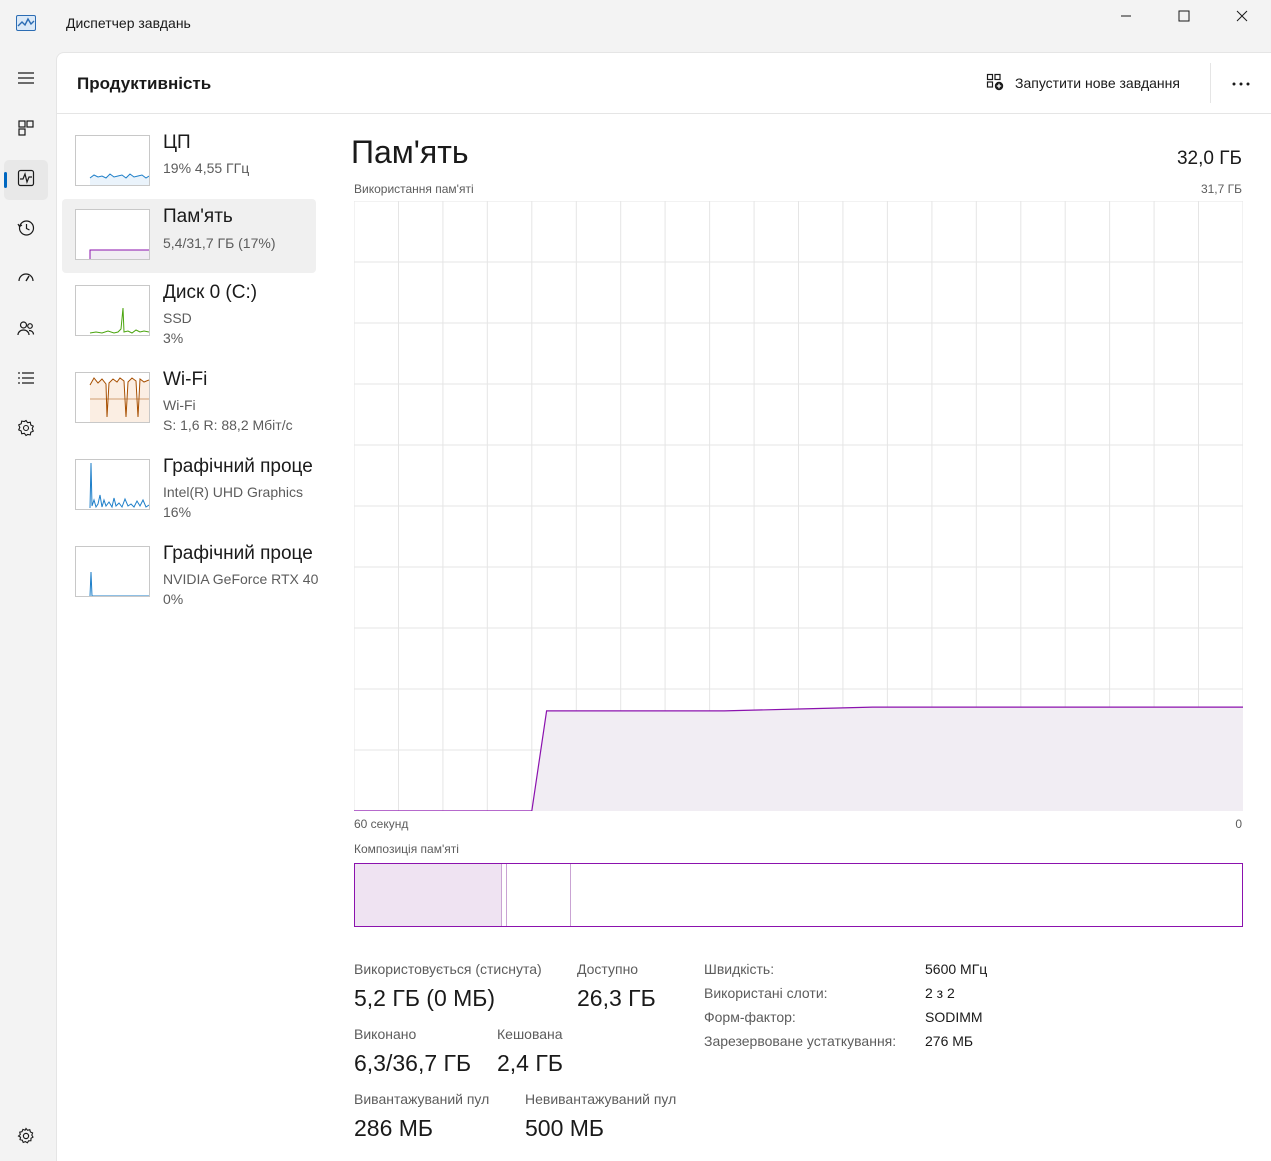 The width and height of the screenshot is (1271, 1161). Describe the element at coordinates (601, 1099) in the screenshot. I see `nonpaged-pool-label: Невивантажуваний пул` at that location.